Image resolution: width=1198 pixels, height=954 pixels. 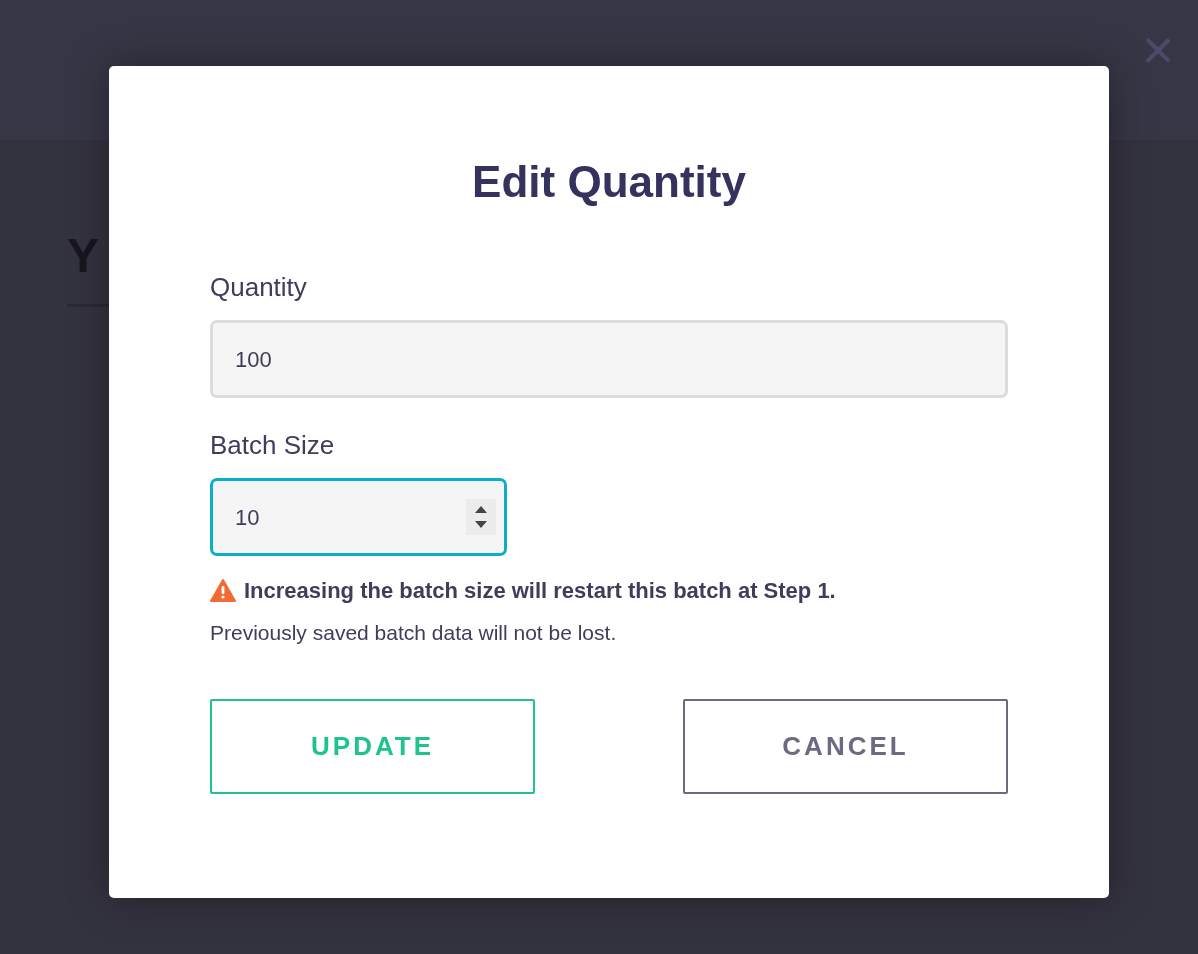 I want to click on warning-icon, so click(x=223, y=590).